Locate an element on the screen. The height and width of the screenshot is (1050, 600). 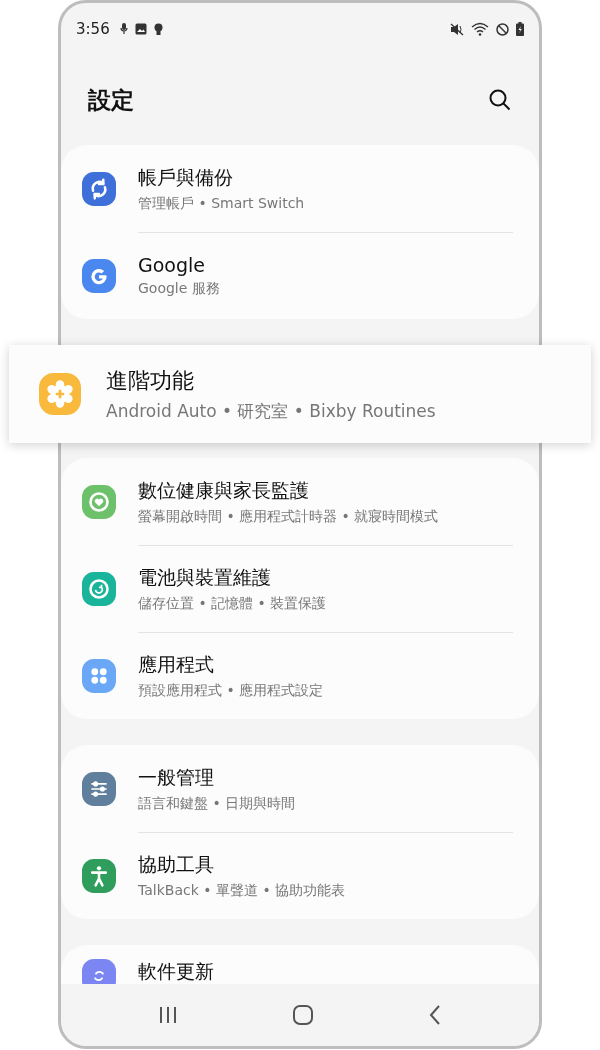
settings-item: Google Google 服務 is located at coordinates (297, 275).